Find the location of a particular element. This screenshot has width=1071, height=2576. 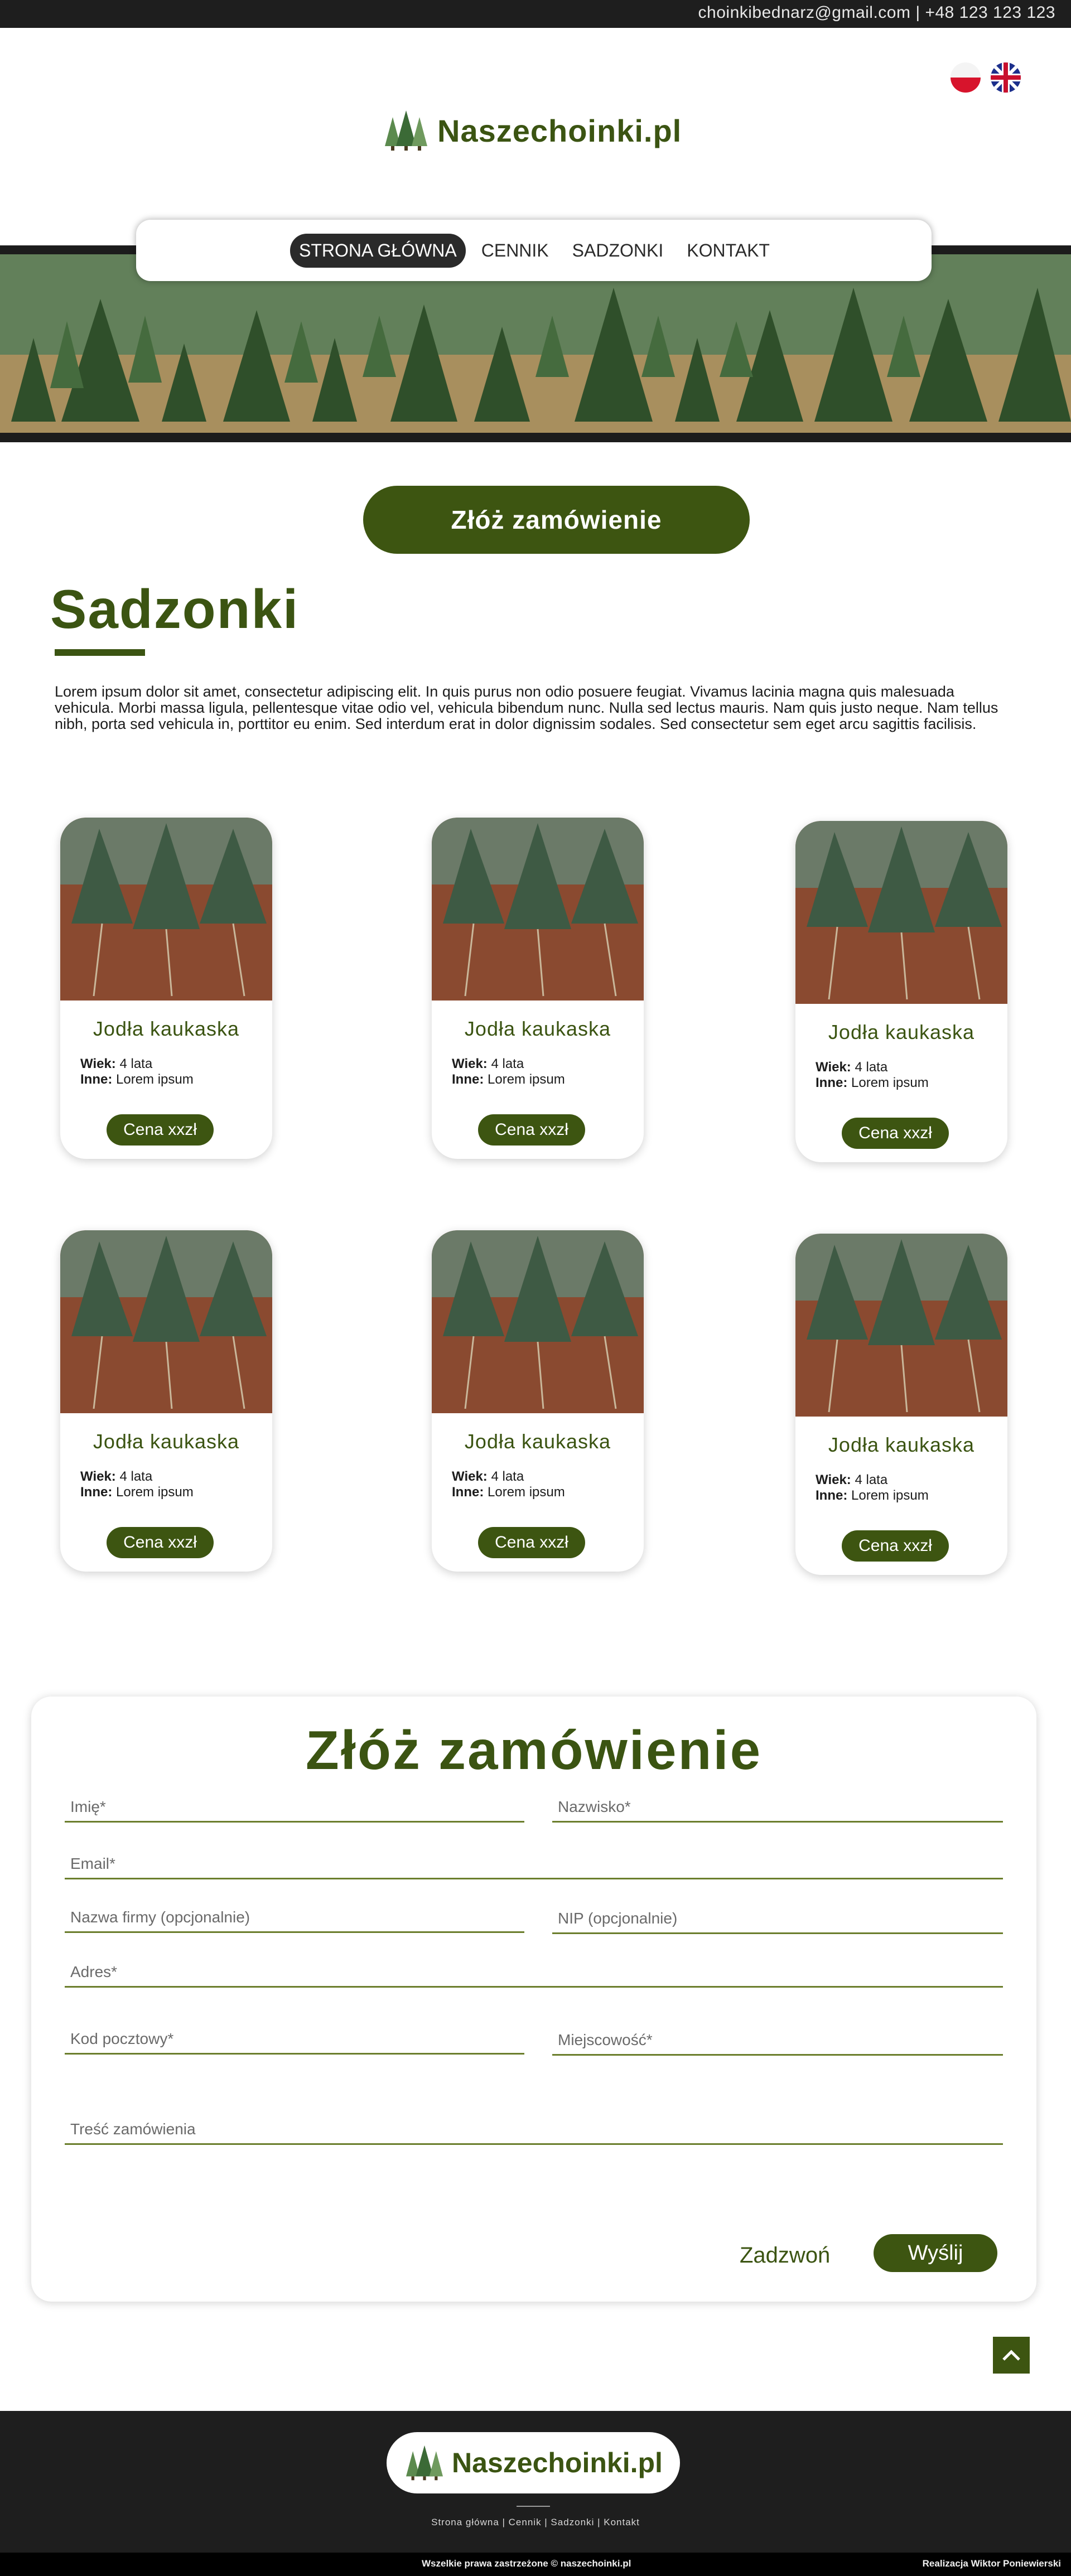

site-logo: Naszechoinki.pl is located at coordinates (532, 130).